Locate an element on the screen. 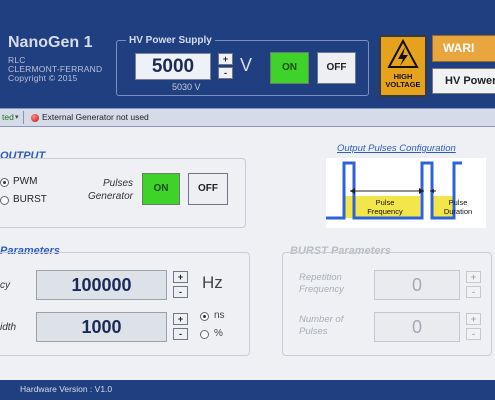 The image size is (495, 400). pulses-diagram is located at coordinates (406, 193).